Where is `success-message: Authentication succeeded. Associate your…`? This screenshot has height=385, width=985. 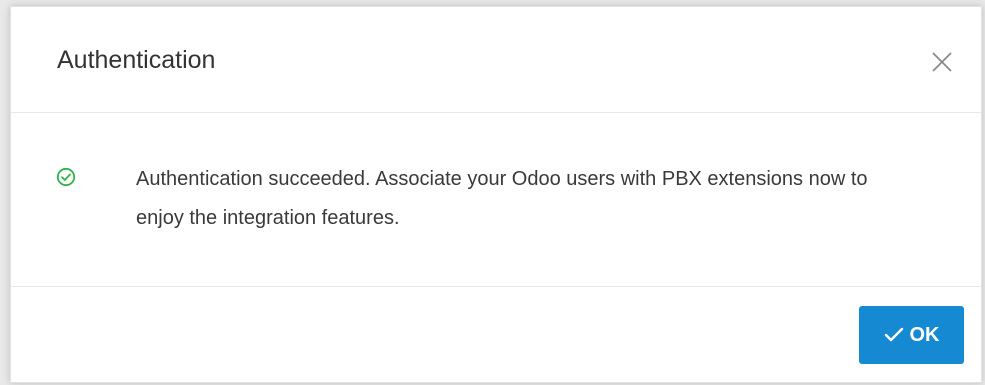 success-message: Authentication succeeded. Associate your… is located at coordinates (502, 198).